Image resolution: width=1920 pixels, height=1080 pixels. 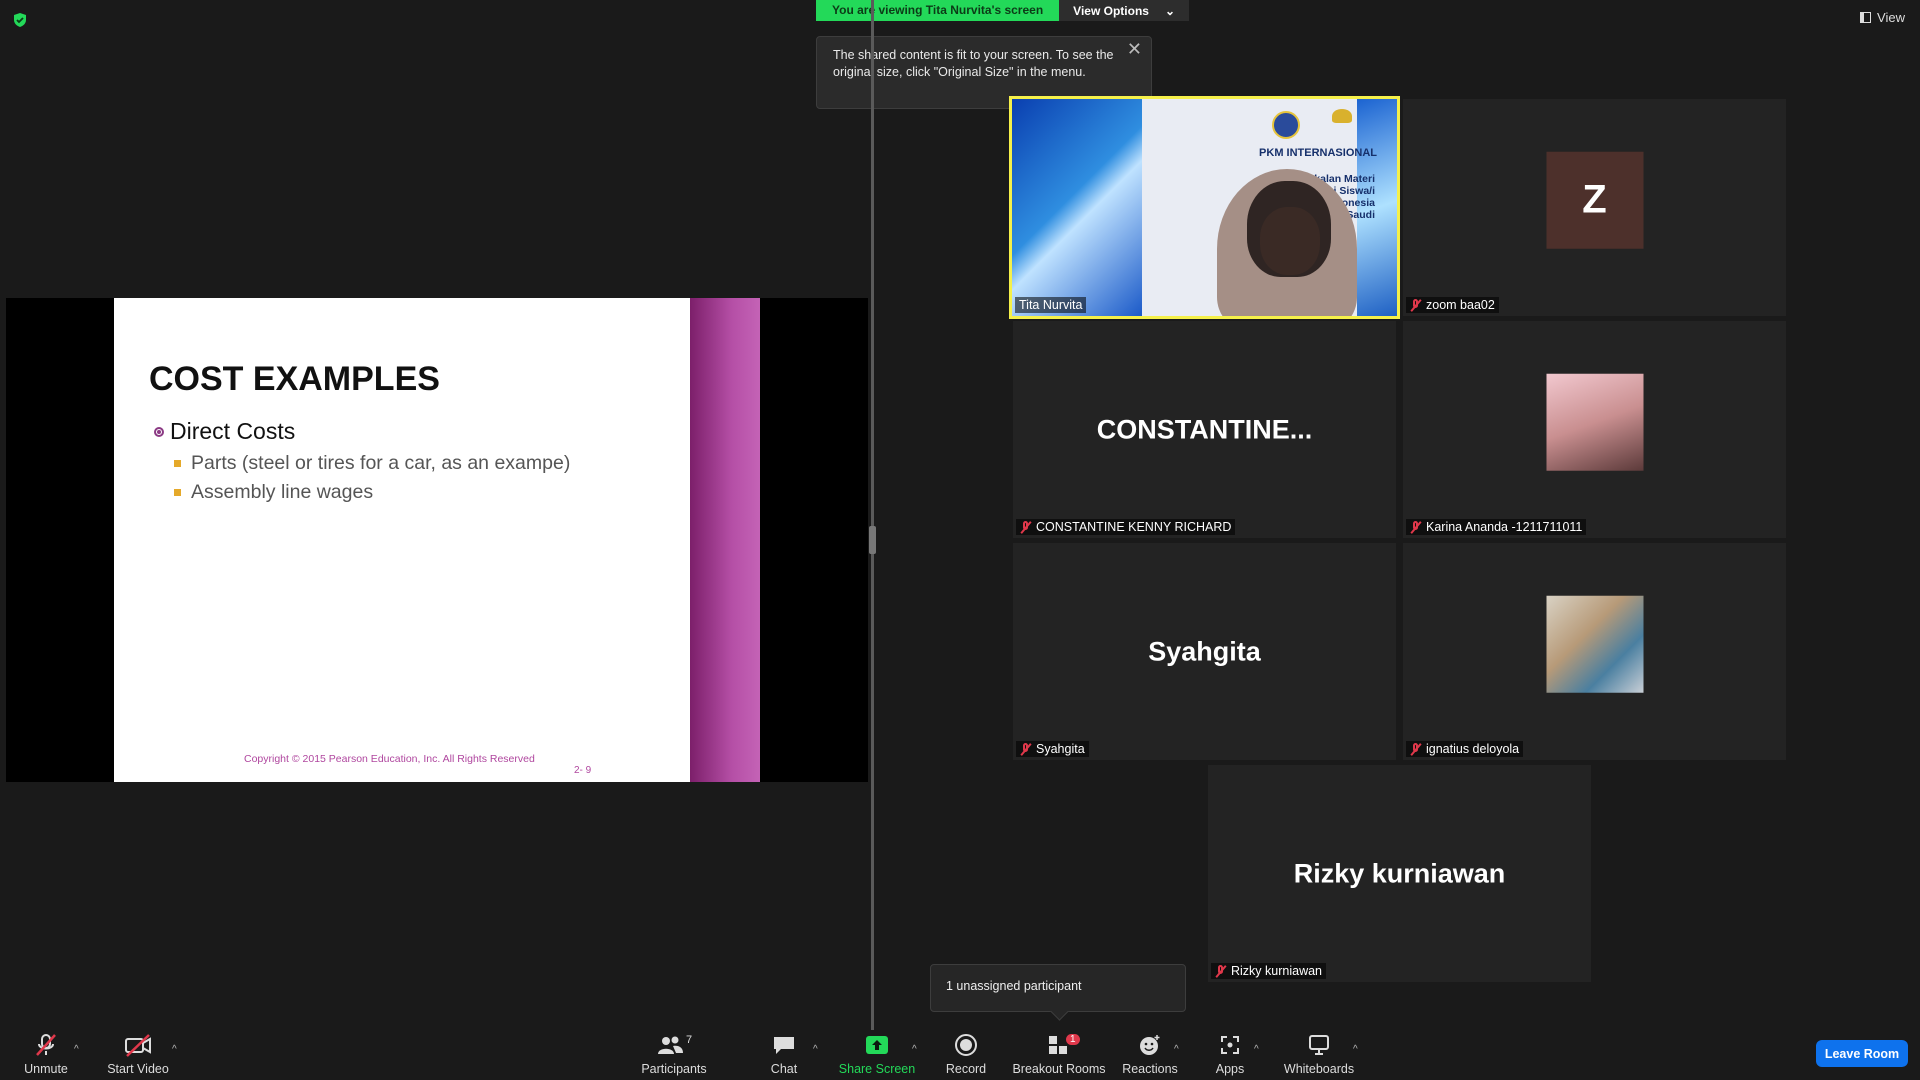 I want to click on slide-bullet: Direct Costs, so click(x=224, y=431).